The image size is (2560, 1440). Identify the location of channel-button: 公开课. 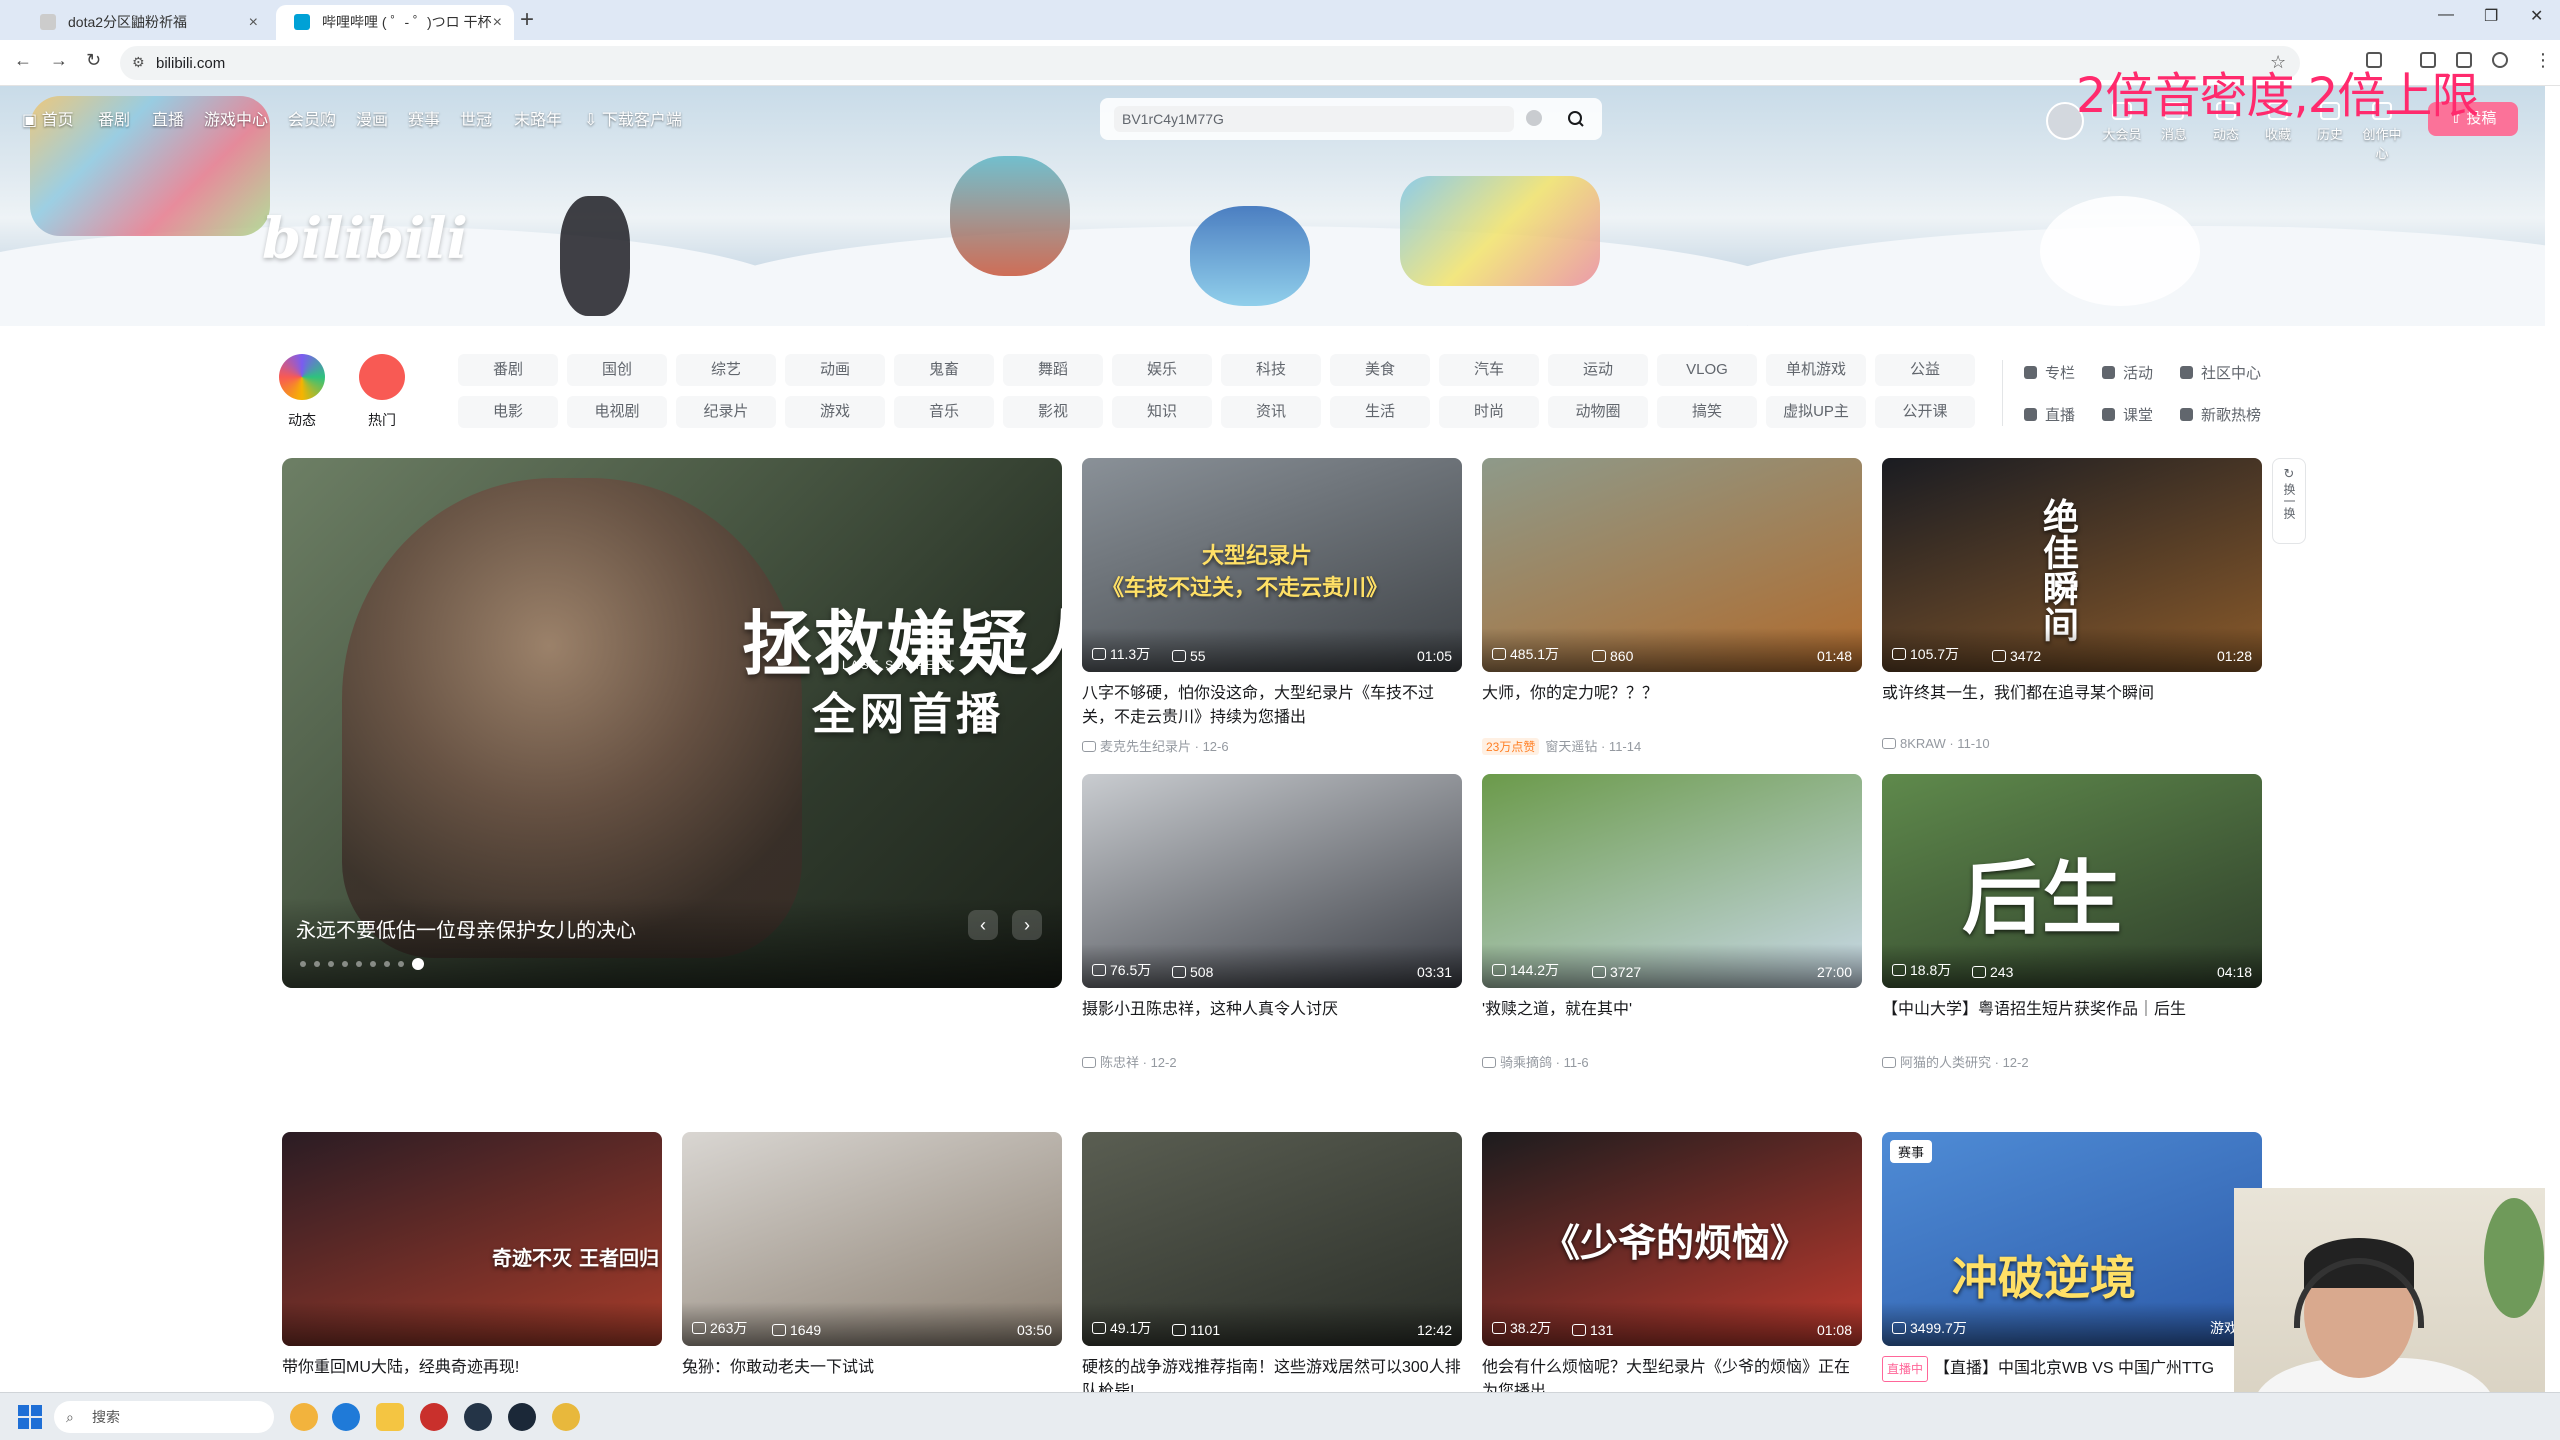
(1925, 412).